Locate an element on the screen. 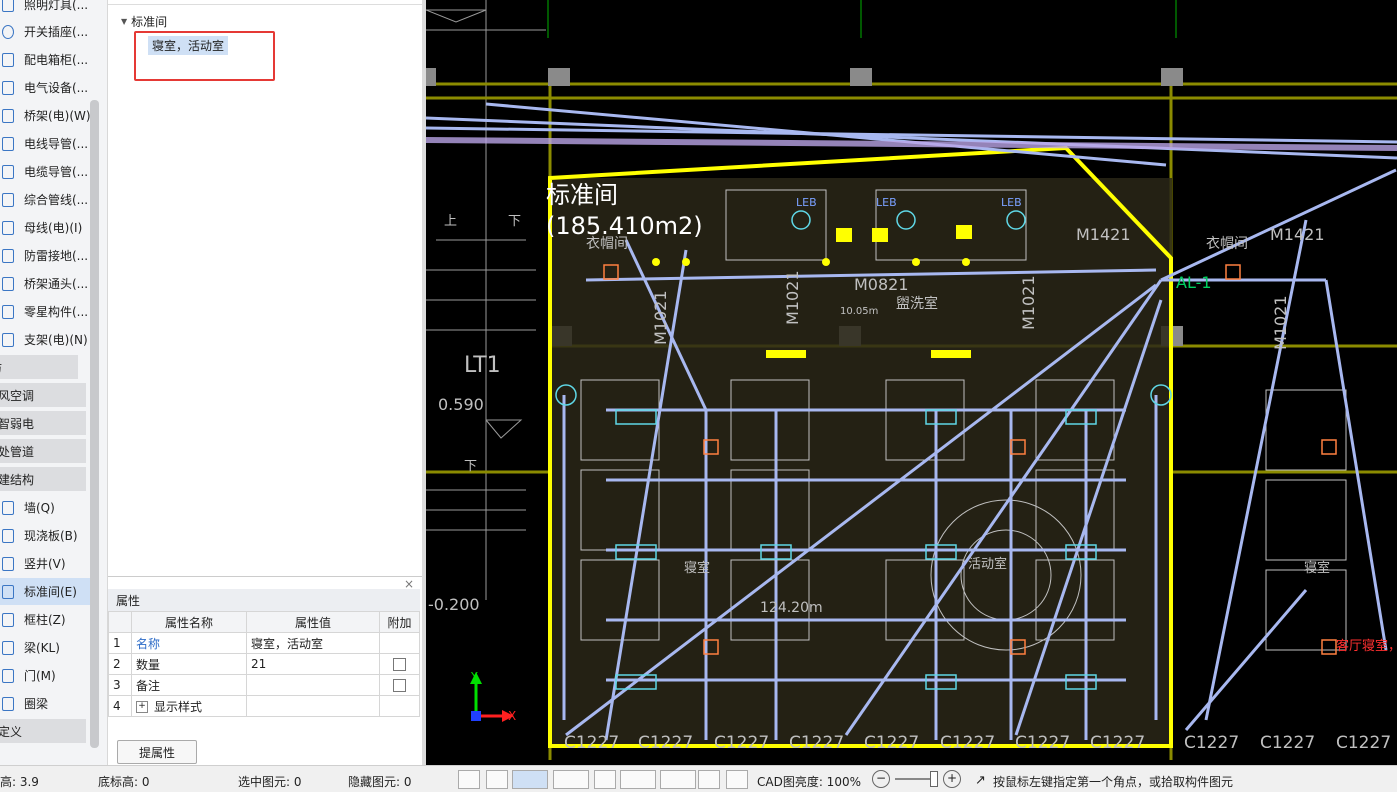 This screenshot has height=792, width=1397. trace-icon is located at coordinates (737, 779).